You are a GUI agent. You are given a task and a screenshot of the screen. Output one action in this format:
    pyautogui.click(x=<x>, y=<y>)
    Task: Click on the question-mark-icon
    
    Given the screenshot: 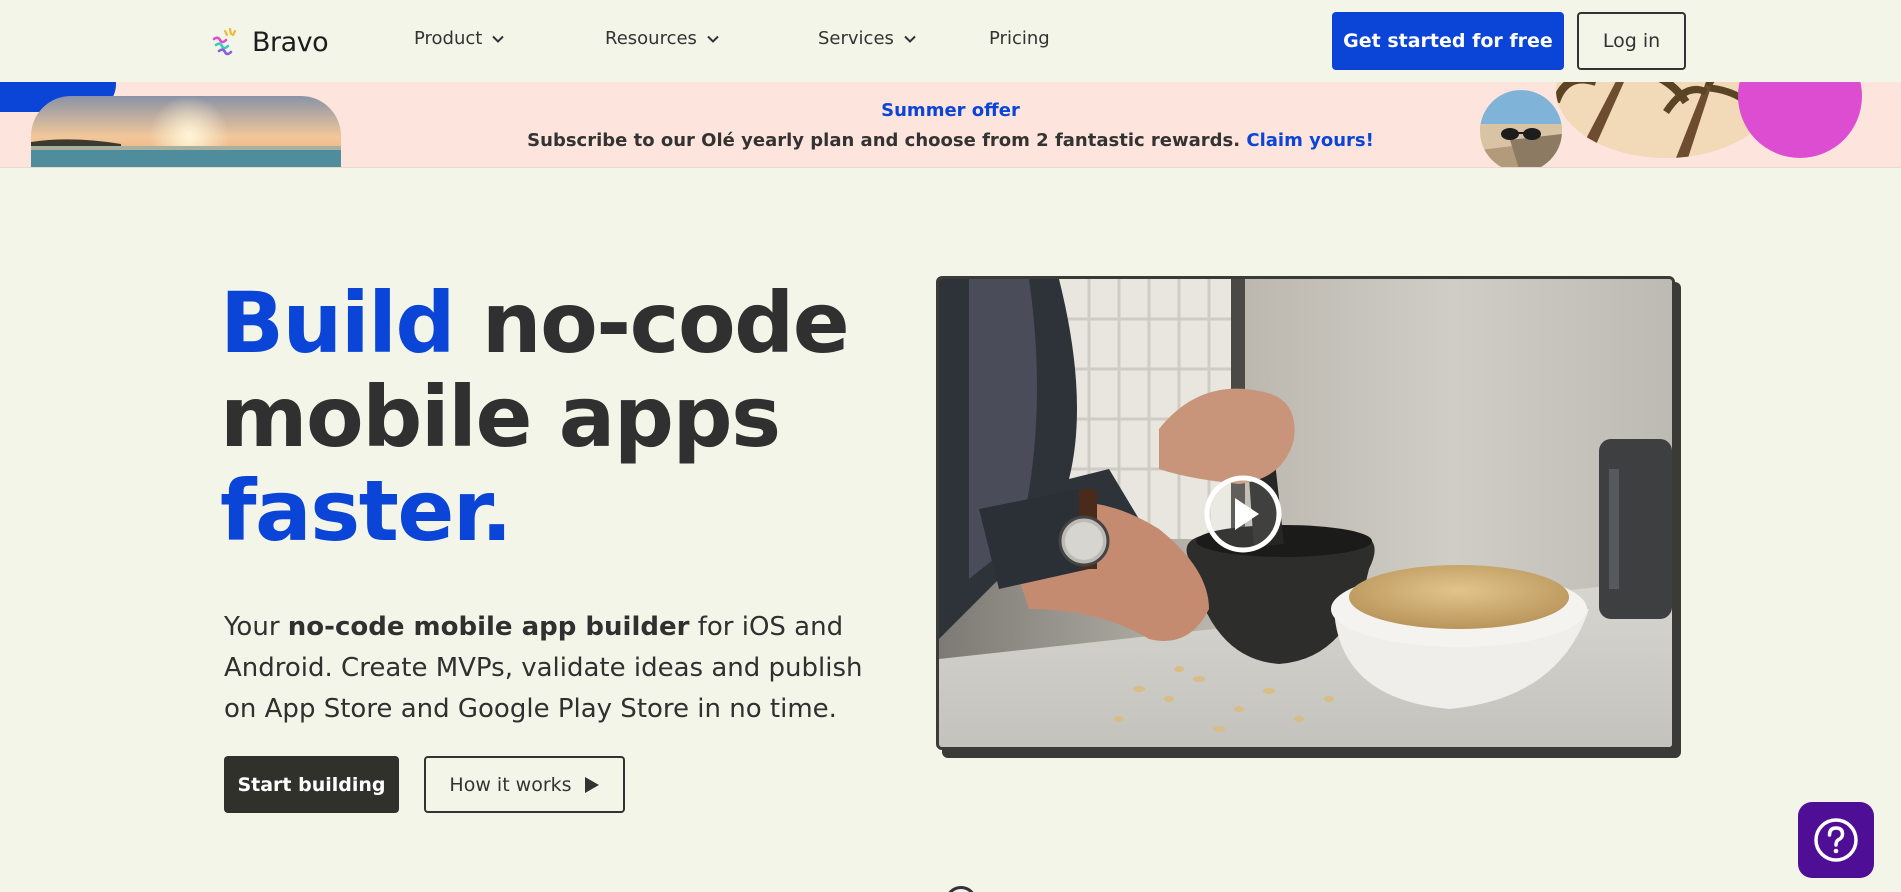 What is the action you would take?
    pyautogui.click(x=1836, y=840)
    